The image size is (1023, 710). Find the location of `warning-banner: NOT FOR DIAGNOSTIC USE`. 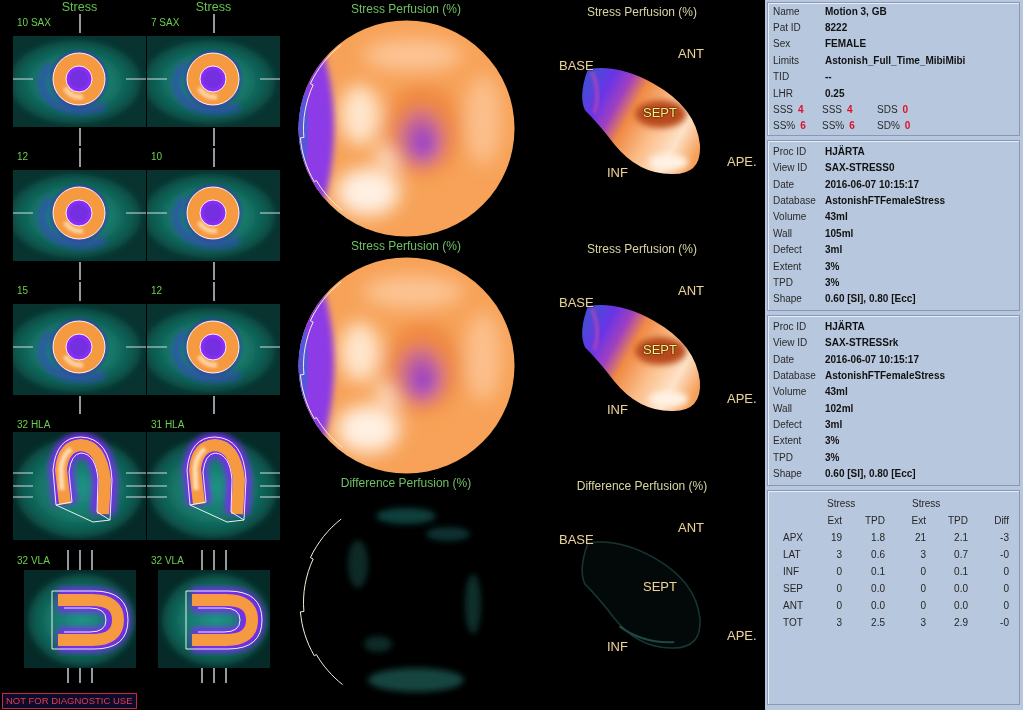

warning-banner: NOT FOR DIAGNOSTIC USE is located at coordinates (69, 701).